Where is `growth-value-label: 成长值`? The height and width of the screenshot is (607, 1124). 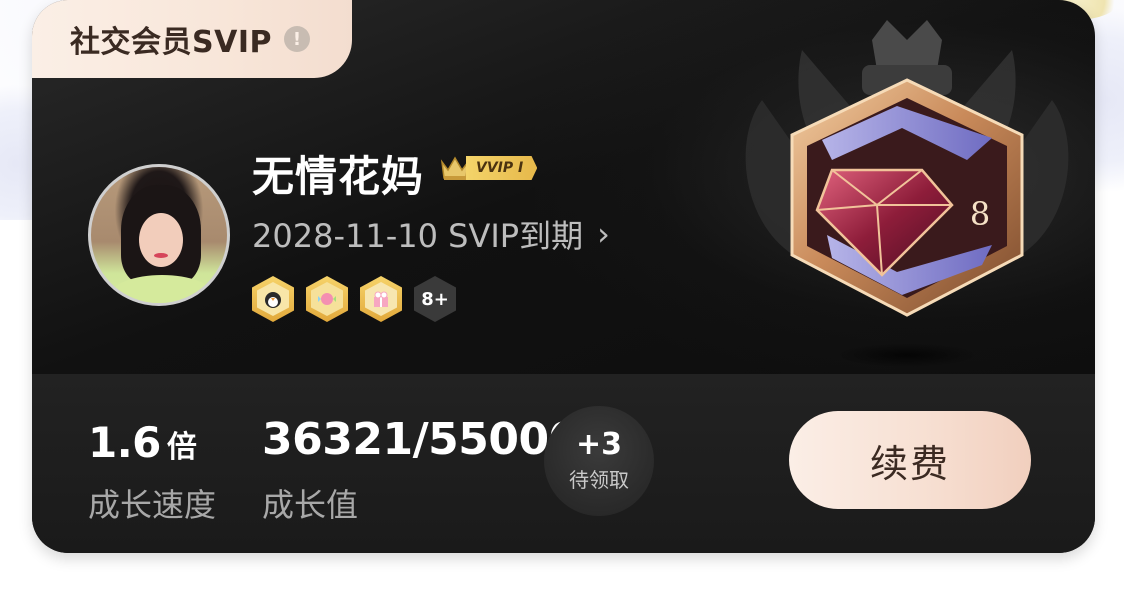
growth-value-label: 成长值 is located at coordinates (310, 505).